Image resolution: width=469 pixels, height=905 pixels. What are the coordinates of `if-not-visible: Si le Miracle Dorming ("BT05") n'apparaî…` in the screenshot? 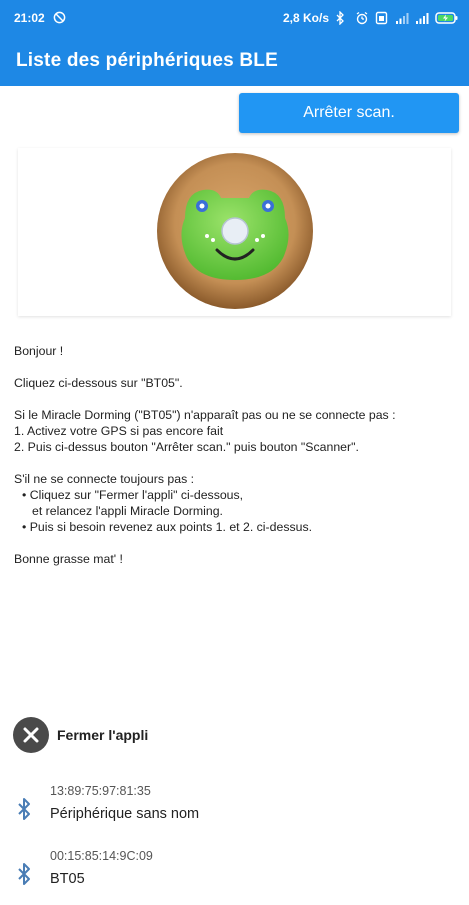 It's located at (205, 415).